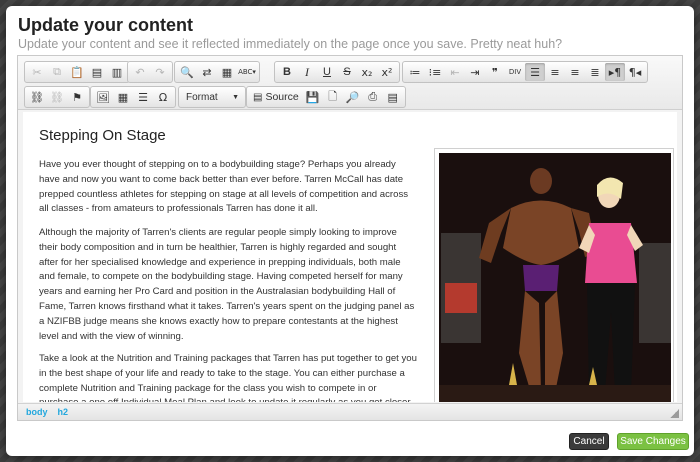 The width and height of the screenshot is (700, 462). I want to click on scissors-icon: ✂, so click(37, 72).